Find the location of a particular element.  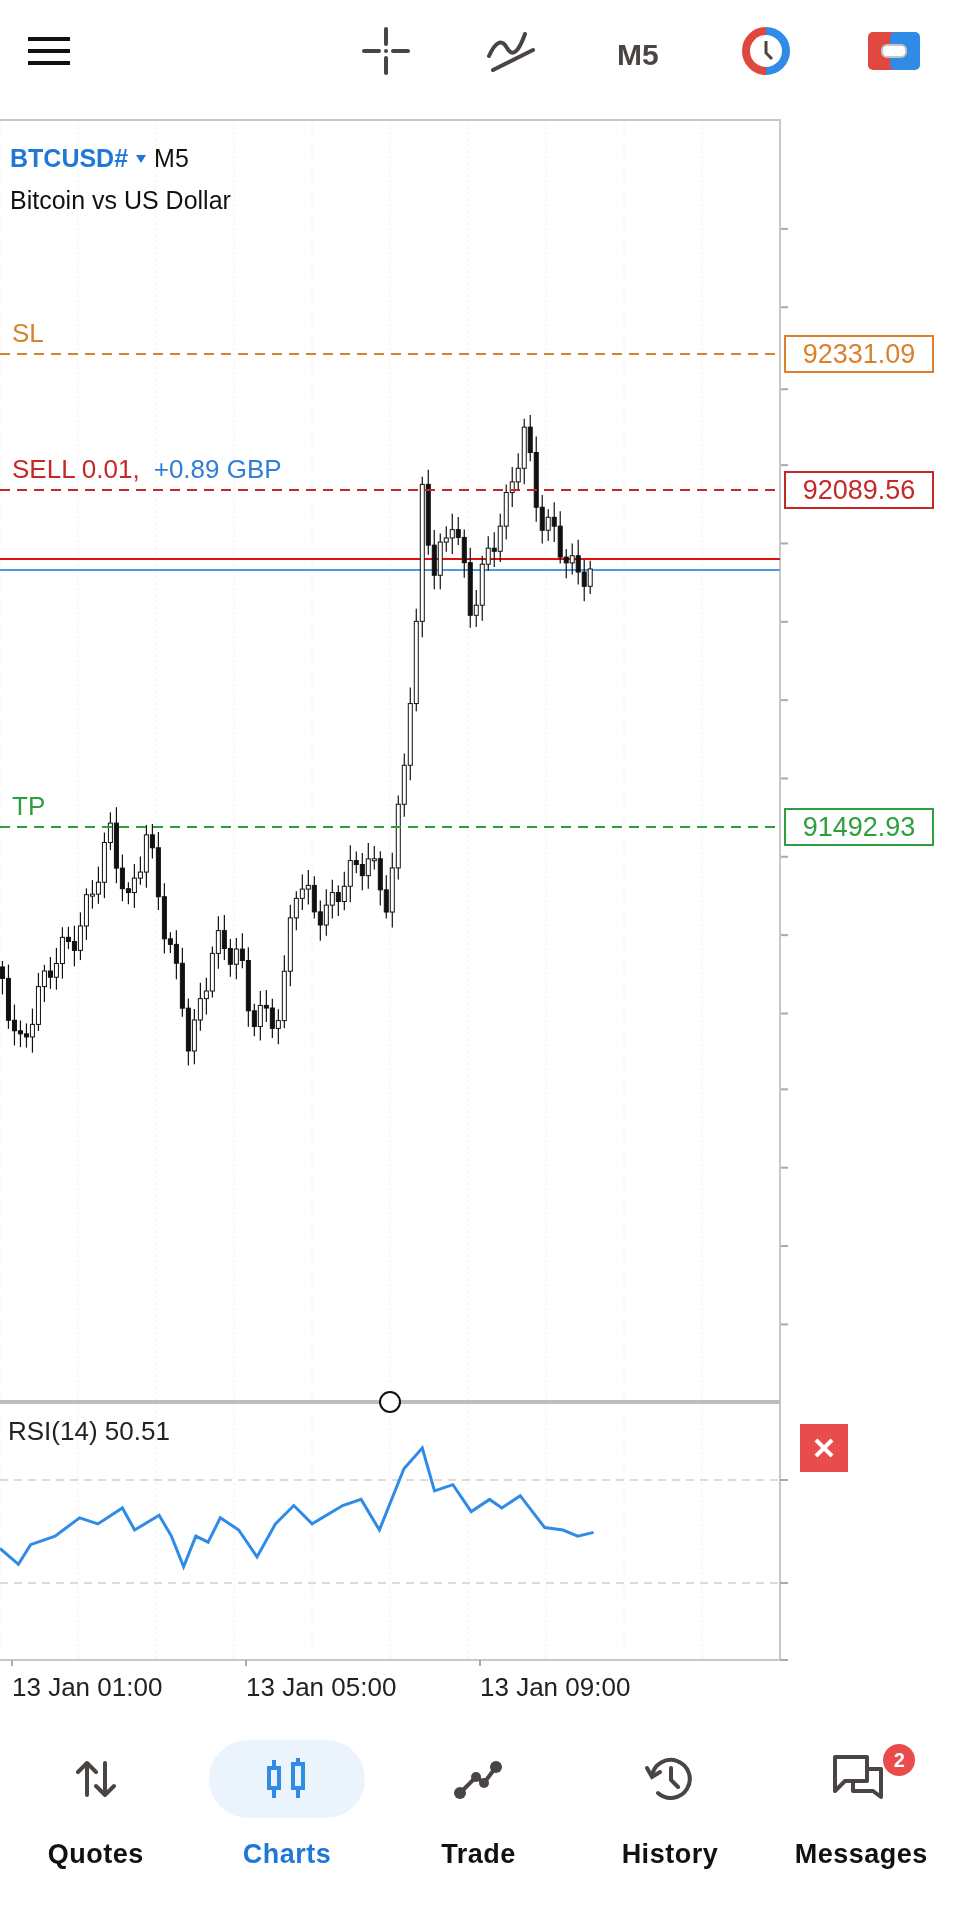

time-label: 13 Jan 01:00 is located at coordinates (87, 1687).